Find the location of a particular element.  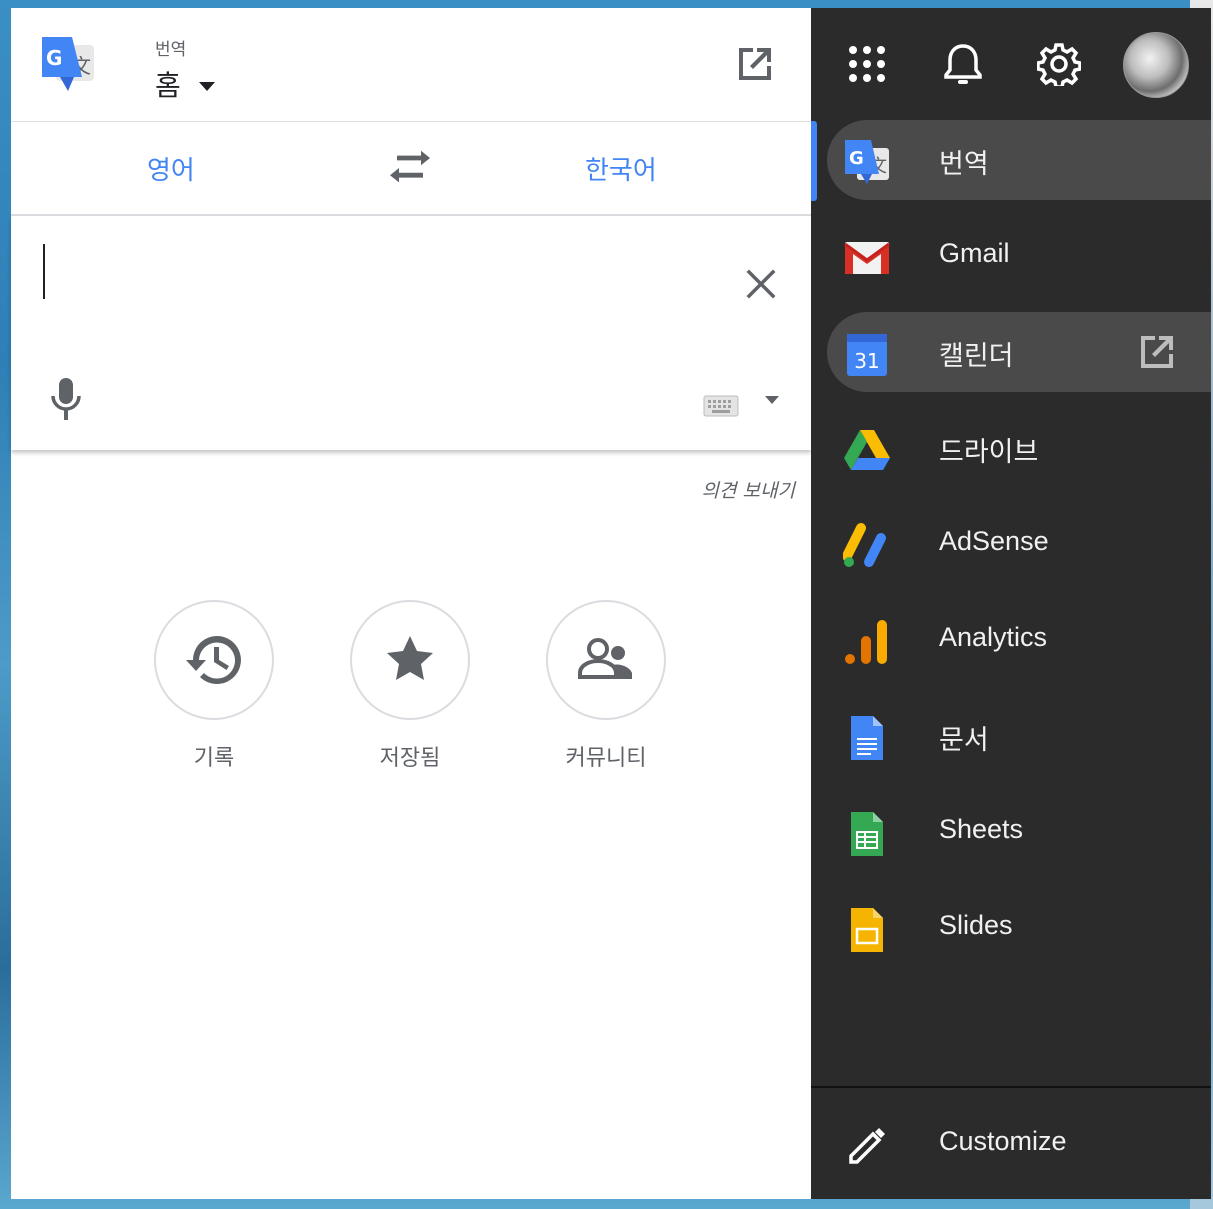

drawer-item-label: Sheets is located at coordinates (981, 829).